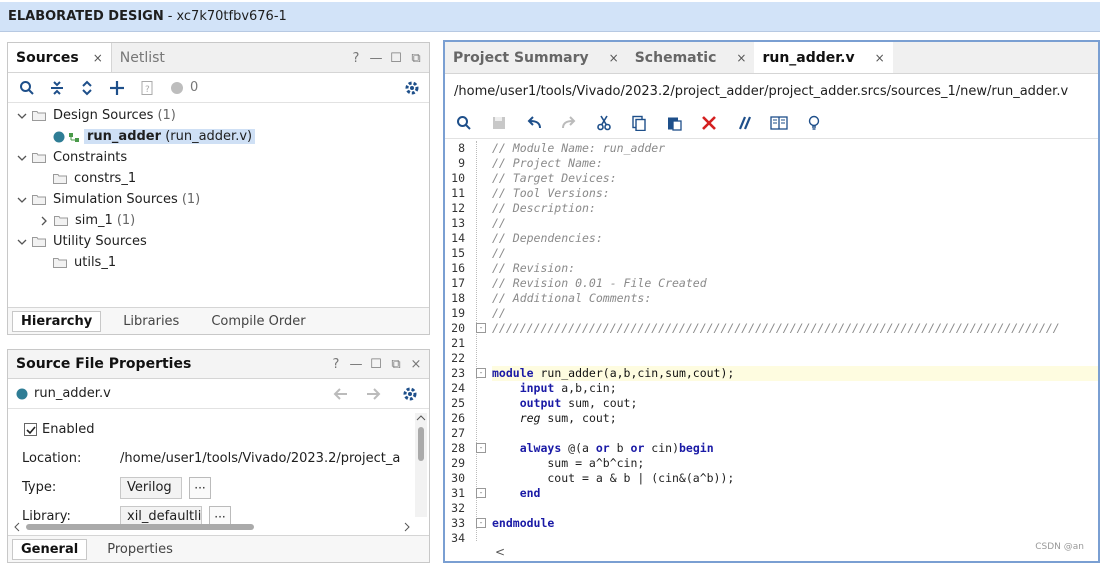 The height and width of the screenshot is (563, 1100). What do you see at coordinates (458, 433) in the screenshot?
I see `line-number: 27` at bounding box center [458, 433].